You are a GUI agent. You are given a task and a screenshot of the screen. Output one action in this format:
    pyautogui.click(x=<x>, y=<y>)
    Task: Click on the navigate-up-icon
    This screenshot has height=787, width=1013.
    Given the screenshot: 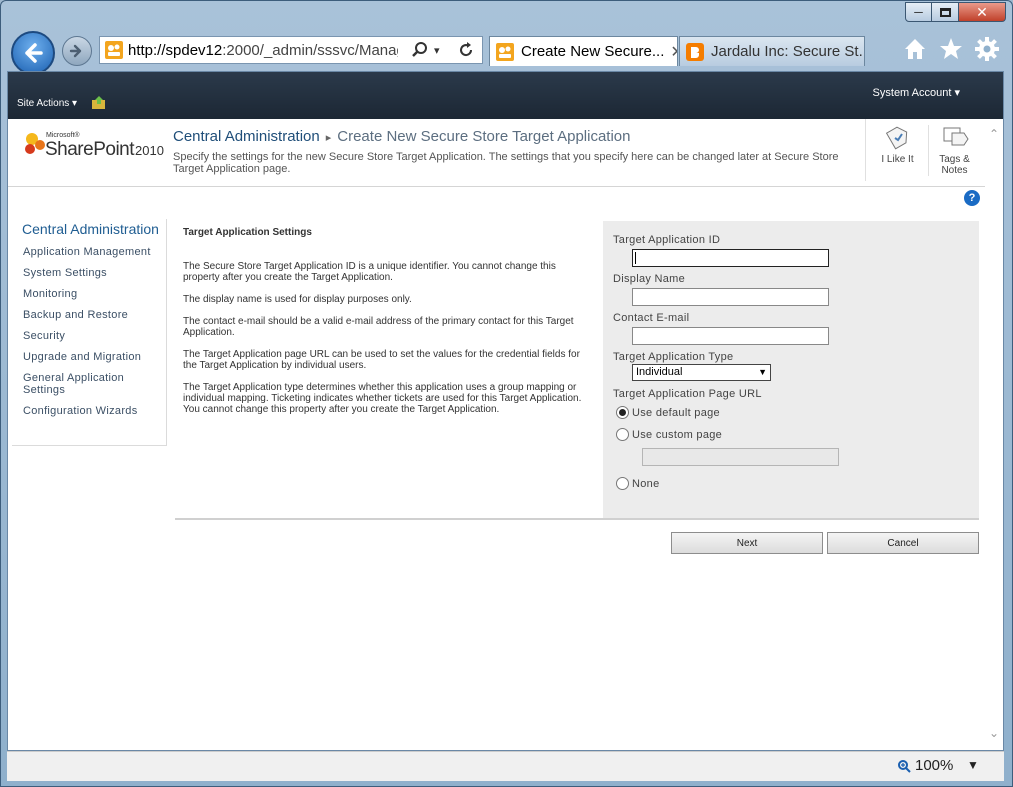 What is the action you would take?
    pyautogui.click(x=99, y=103)
    